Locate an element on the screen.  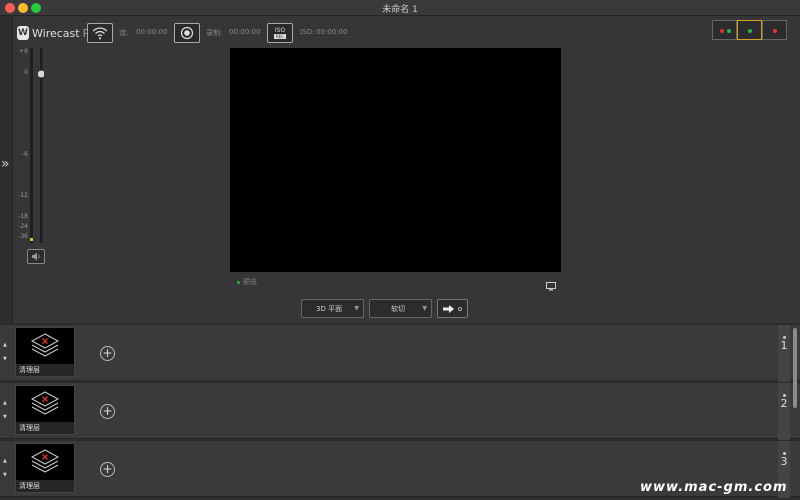
transition-type-dropdown: 软切 ▼ is located at coordinates (400, 308).